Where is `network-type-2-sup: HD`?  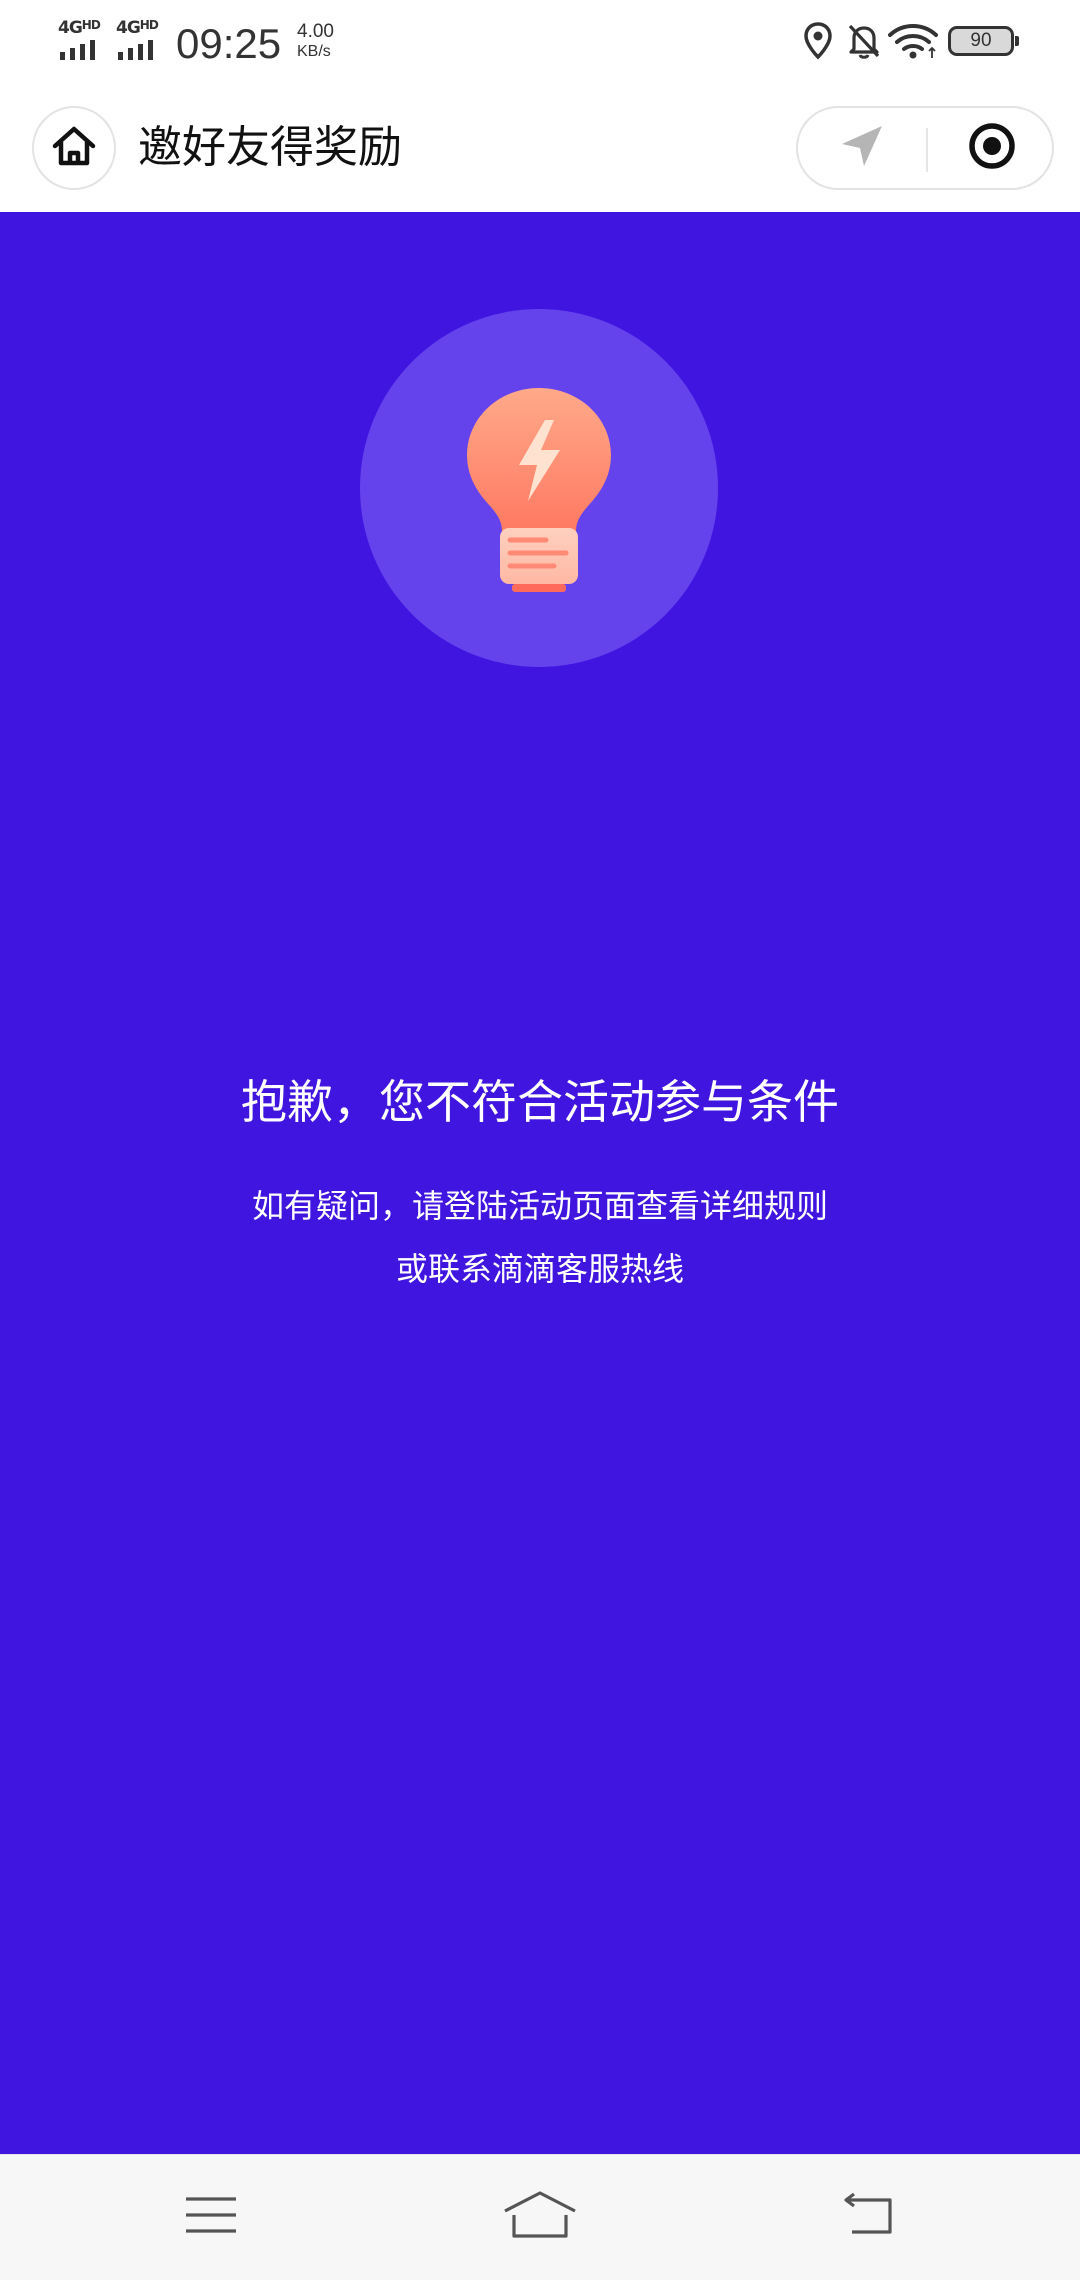 network-type-2-sup: HD is located at coordinates (149, 25).